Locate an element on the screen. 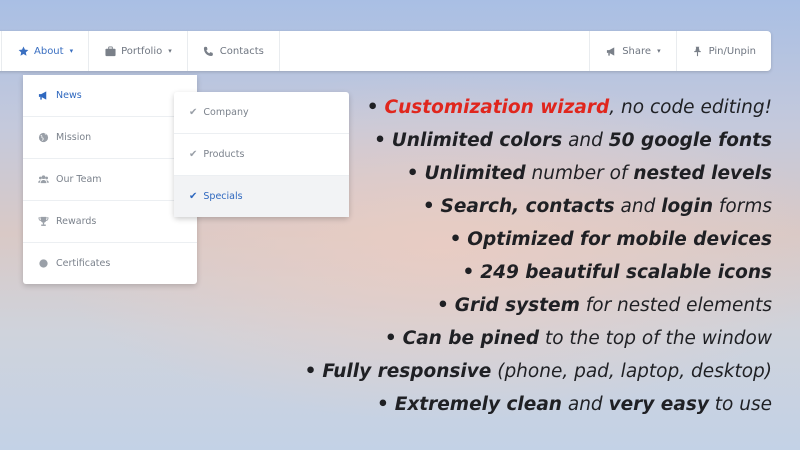 The width and height of the screenshot is (800, 450). feature-line: • Unlimited colors and 50 google fonts is located at coordinates (512, 140).